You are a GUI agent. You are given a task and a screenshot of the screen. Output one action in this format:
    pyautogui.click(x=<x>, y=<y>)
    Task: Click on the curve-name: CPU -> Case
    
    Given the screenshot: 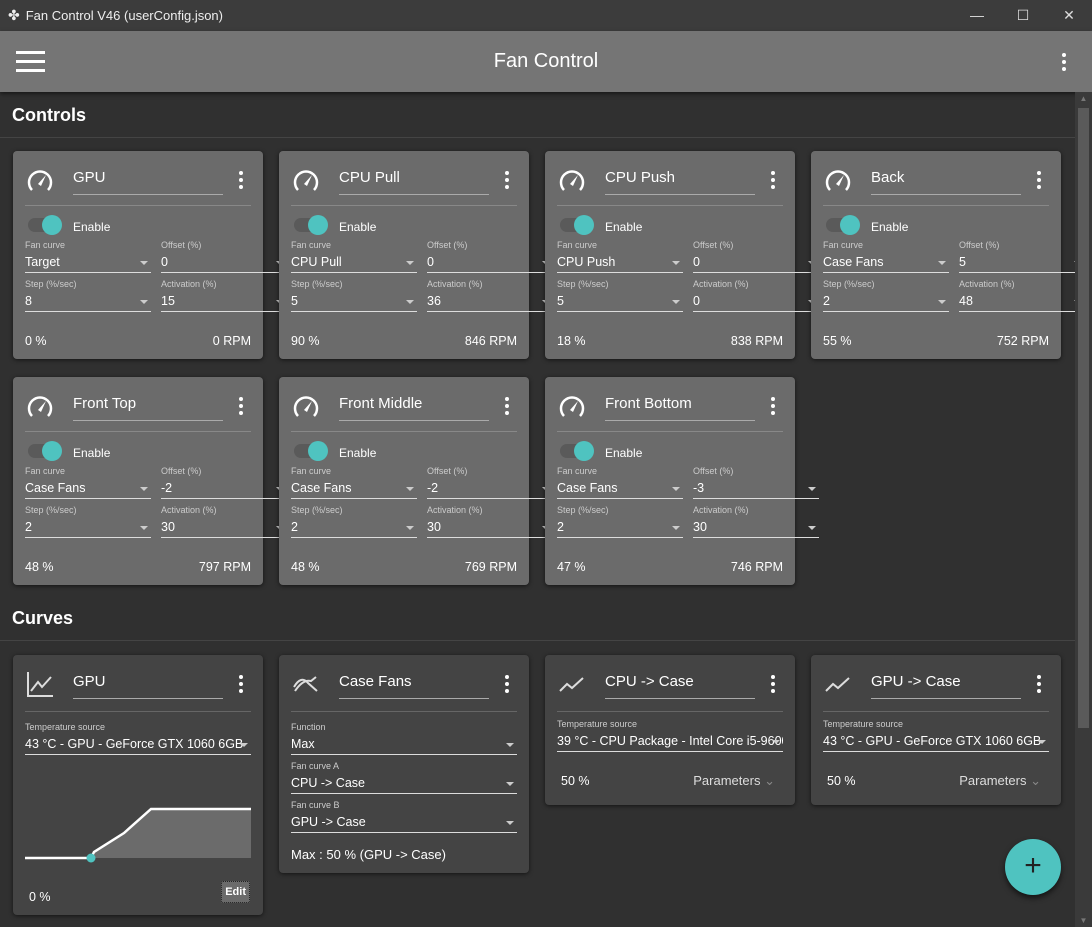 What is the action you would take?
    pyautogui.click(x=680, y=686)
    